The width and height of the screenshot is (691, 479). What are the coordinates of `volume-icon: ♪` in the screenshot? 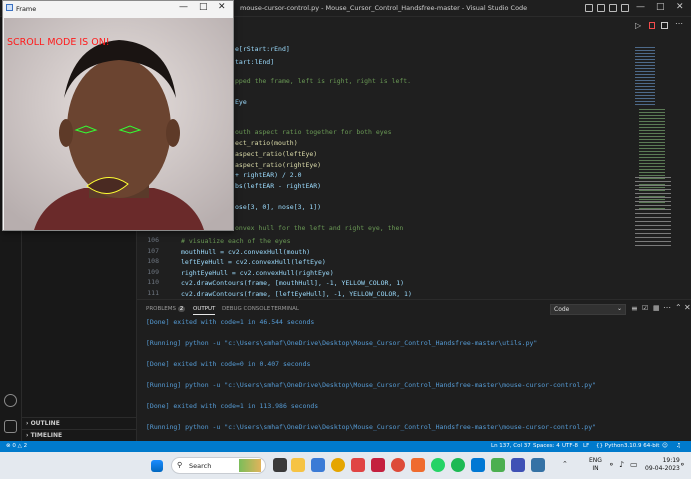 It's located at (621, 464).